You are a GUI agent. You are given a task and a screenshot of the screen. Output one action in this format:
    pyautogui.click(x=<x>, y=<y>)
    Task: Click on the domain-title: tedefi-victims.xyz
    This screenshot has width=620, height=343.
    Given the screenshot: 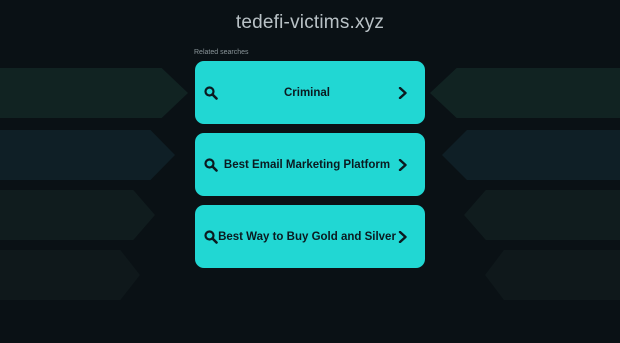 What is the action you would take?
    pyautogui.click(x=310, y=22)
    